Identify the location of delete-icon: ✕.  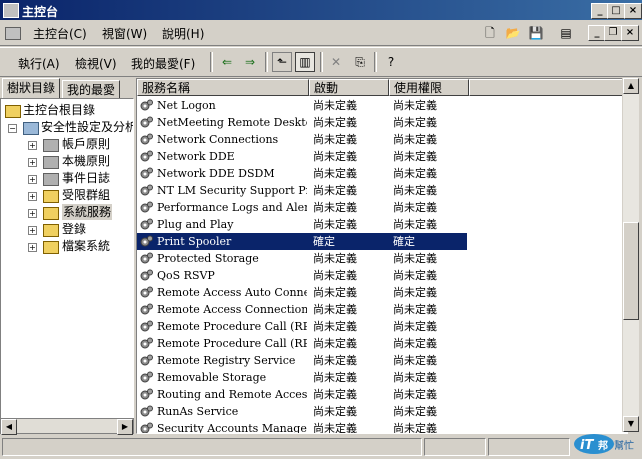
(336, 62).